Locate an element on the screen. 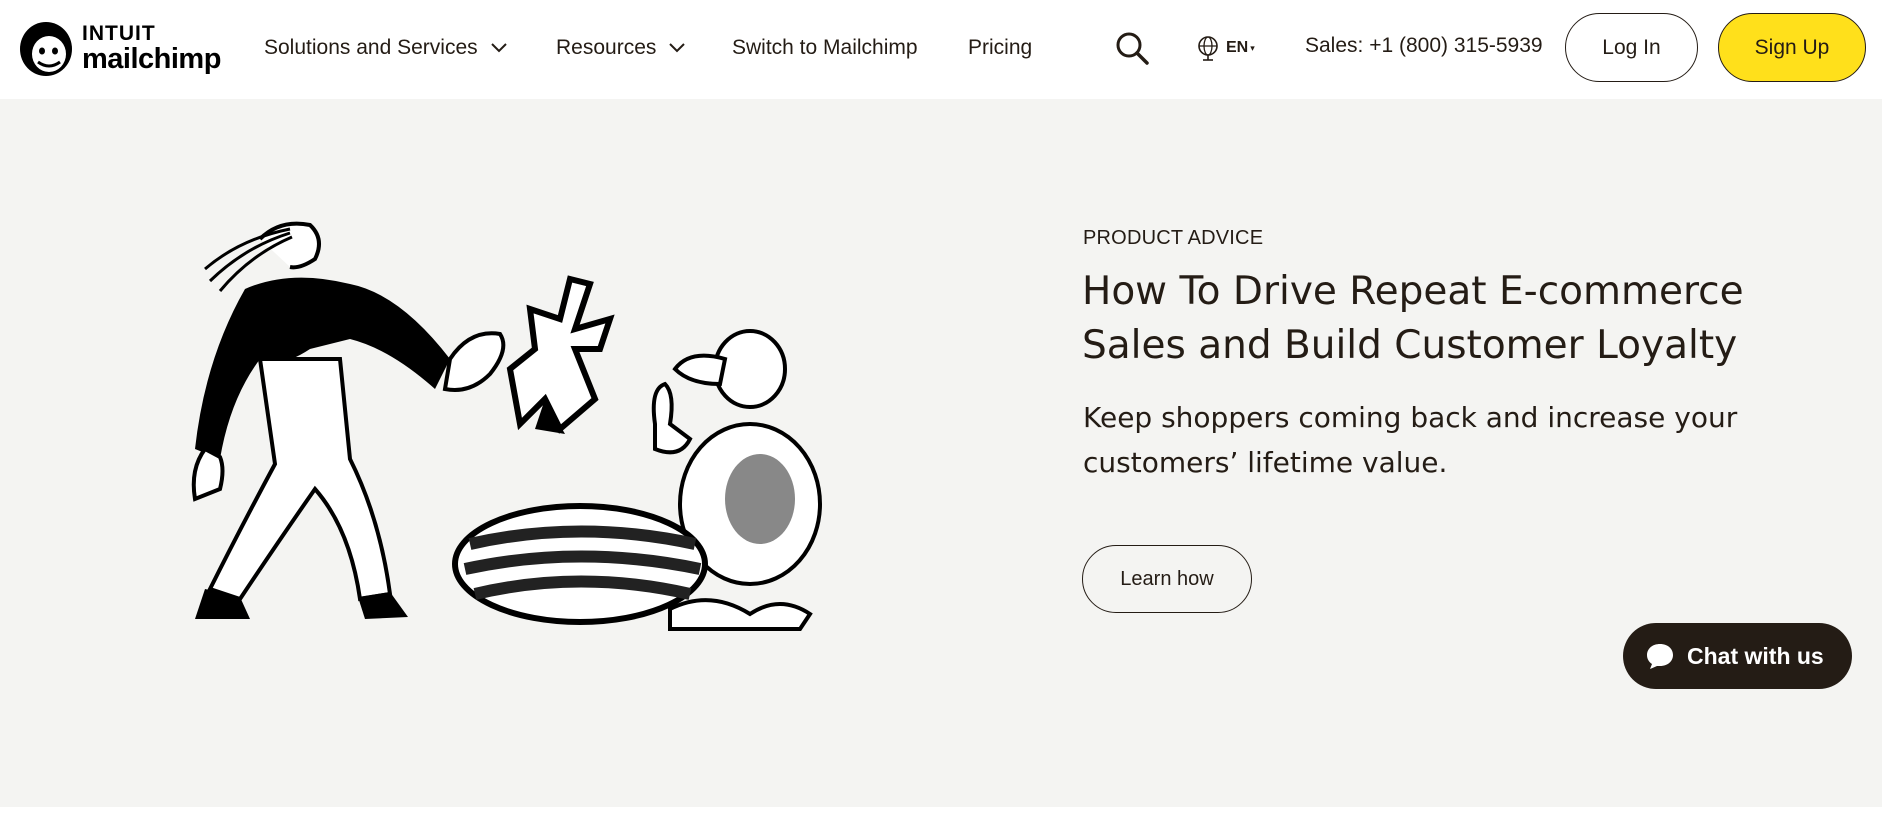 The width and height of the screenshot is (1882, 813). learn-how-button: Learn how is located at coordinates (1167, 579).